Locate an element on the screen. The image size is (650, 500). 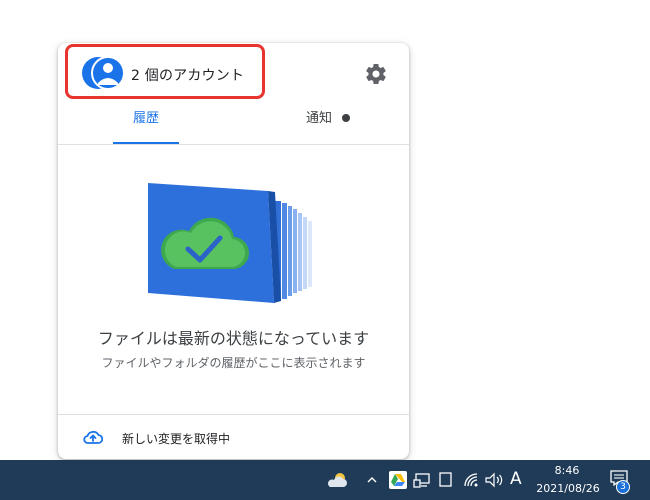
files-up-to-date-illustration is located at coordinates (230, 243).